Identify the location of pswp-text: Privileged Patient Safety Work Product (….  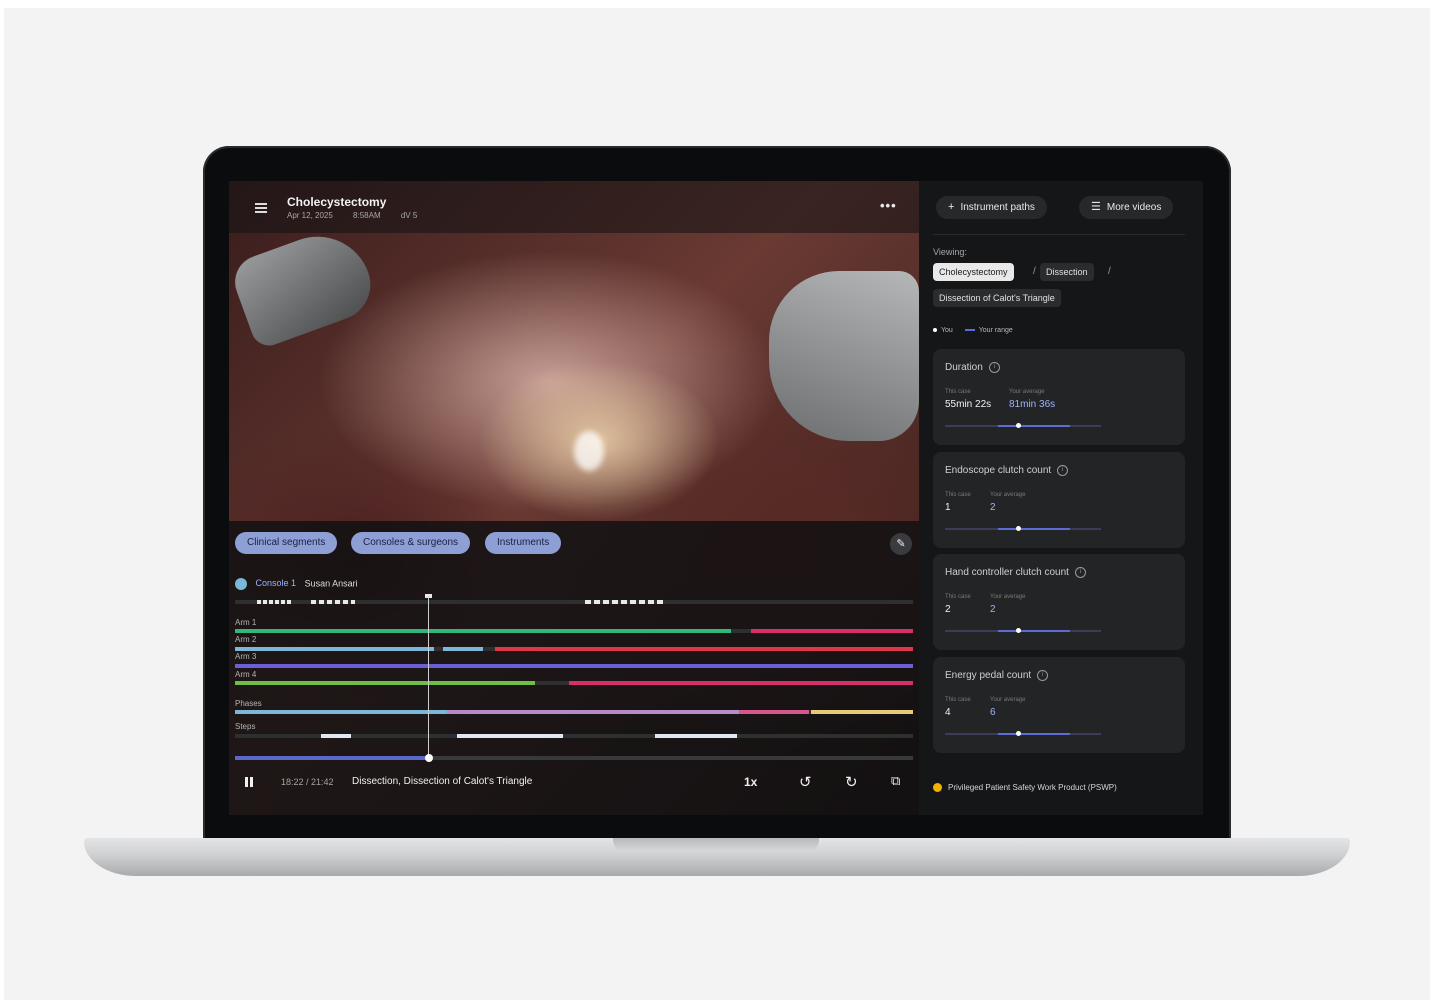
(1032, 787).